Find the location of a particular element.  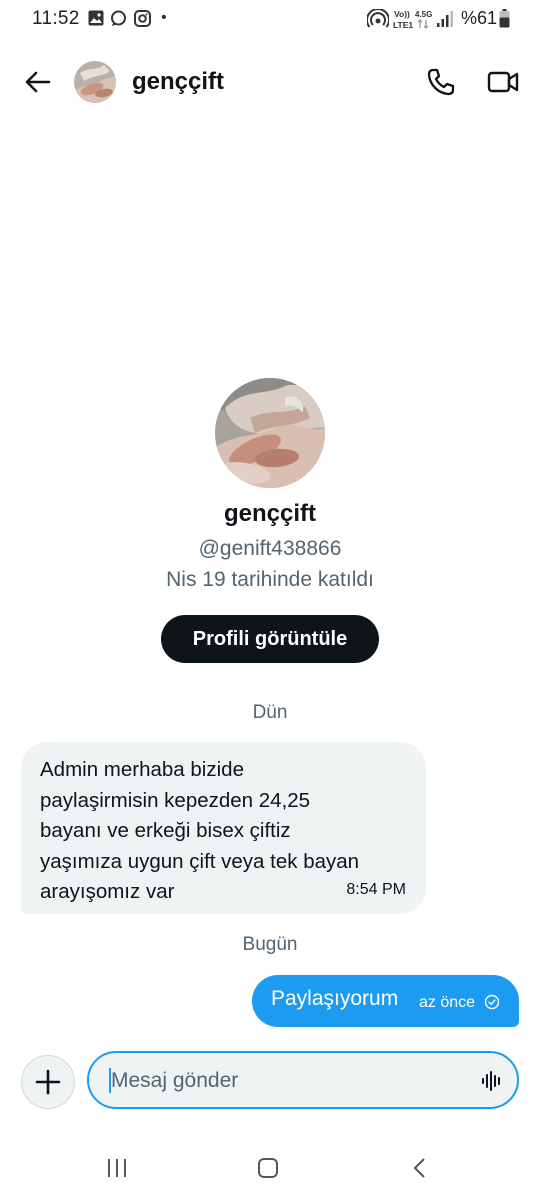

message-placeholder: Mesaj gönder is located at coordinates (175, 1080).